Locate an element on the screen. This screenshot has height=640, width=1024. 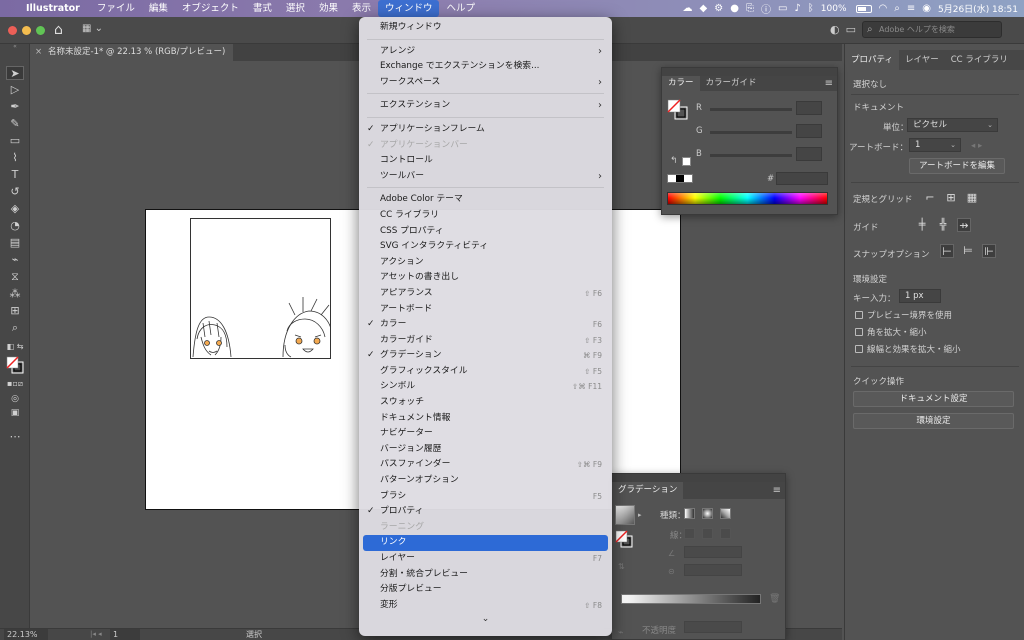
gradient-slider is located at coordinates (691, 599).